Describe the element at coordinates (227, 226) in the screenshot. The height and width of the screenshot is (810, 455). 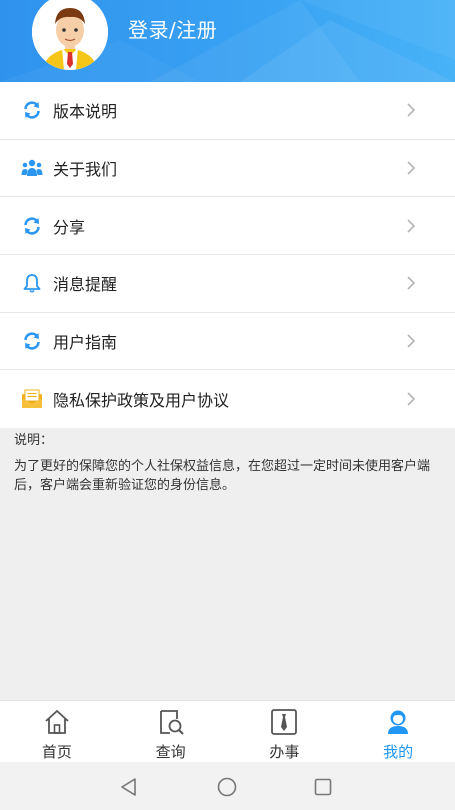
I see `menu-item-share: 分享` at that location.